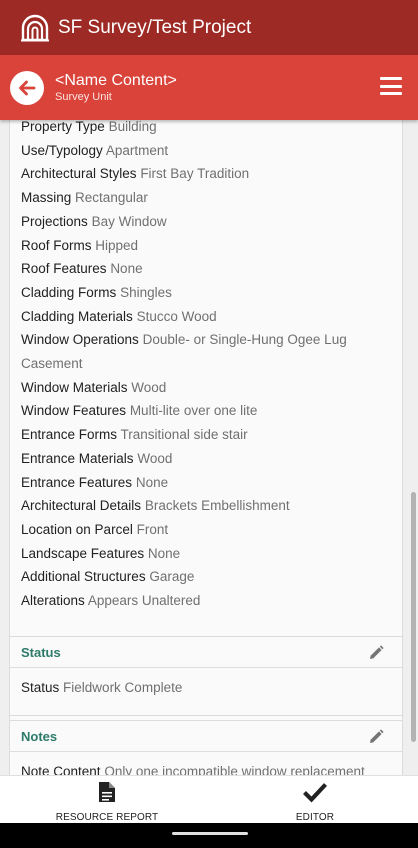 Image resolution: width=418 pixels, height=848 pixels. What do you see at coordinates (206, 459) in the screenshot?
I see `field-row: Entrance Materials Wood` at bounding box center [206, 459].